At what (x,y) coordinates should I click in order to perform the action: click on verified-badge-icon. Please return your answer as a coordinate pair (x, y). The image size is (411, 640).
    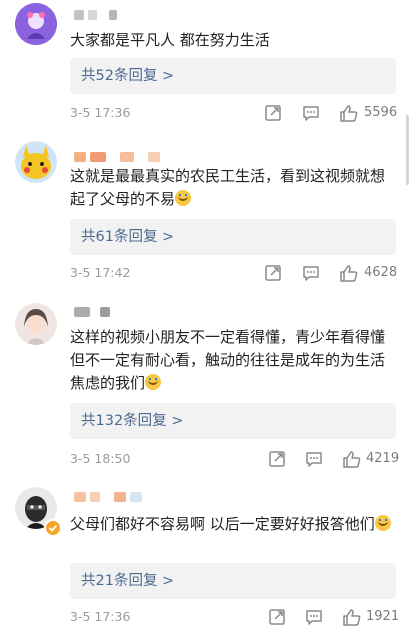
    Looking at the image, I should click on (53, 528).